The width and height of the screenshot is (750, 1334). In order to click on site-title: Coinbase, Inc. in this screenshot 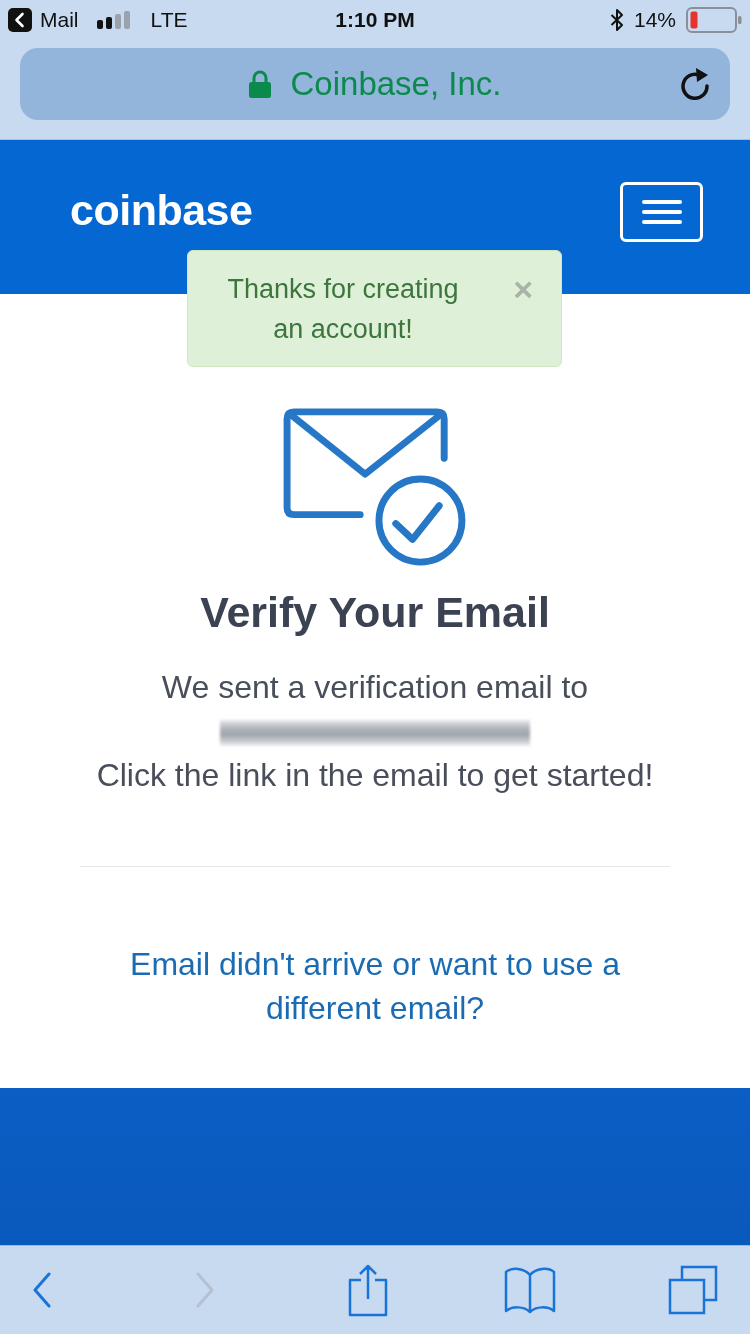, I will do `click(396, 84)`.